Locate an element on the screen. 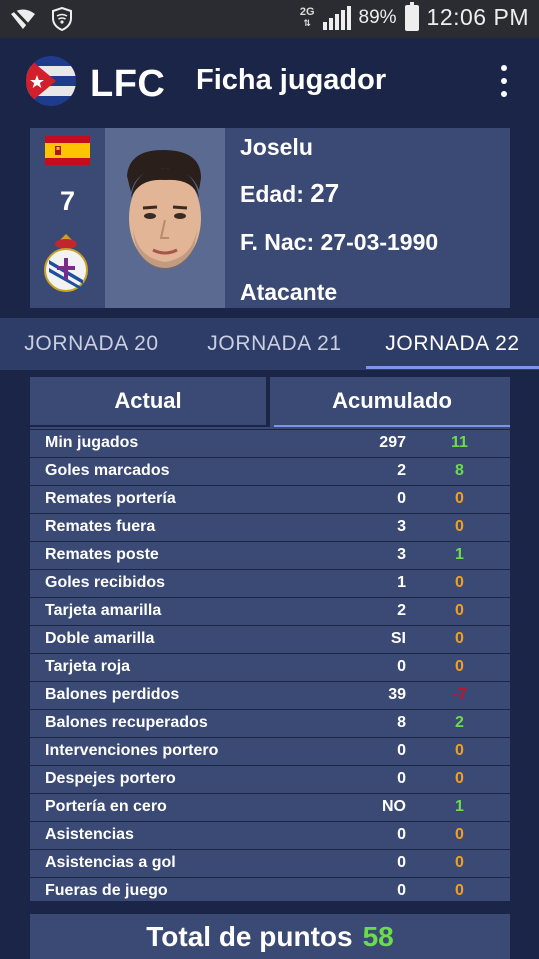 This screenshot has height=959, width=539. active-tab-indicator is located at coordinates (452, 367).